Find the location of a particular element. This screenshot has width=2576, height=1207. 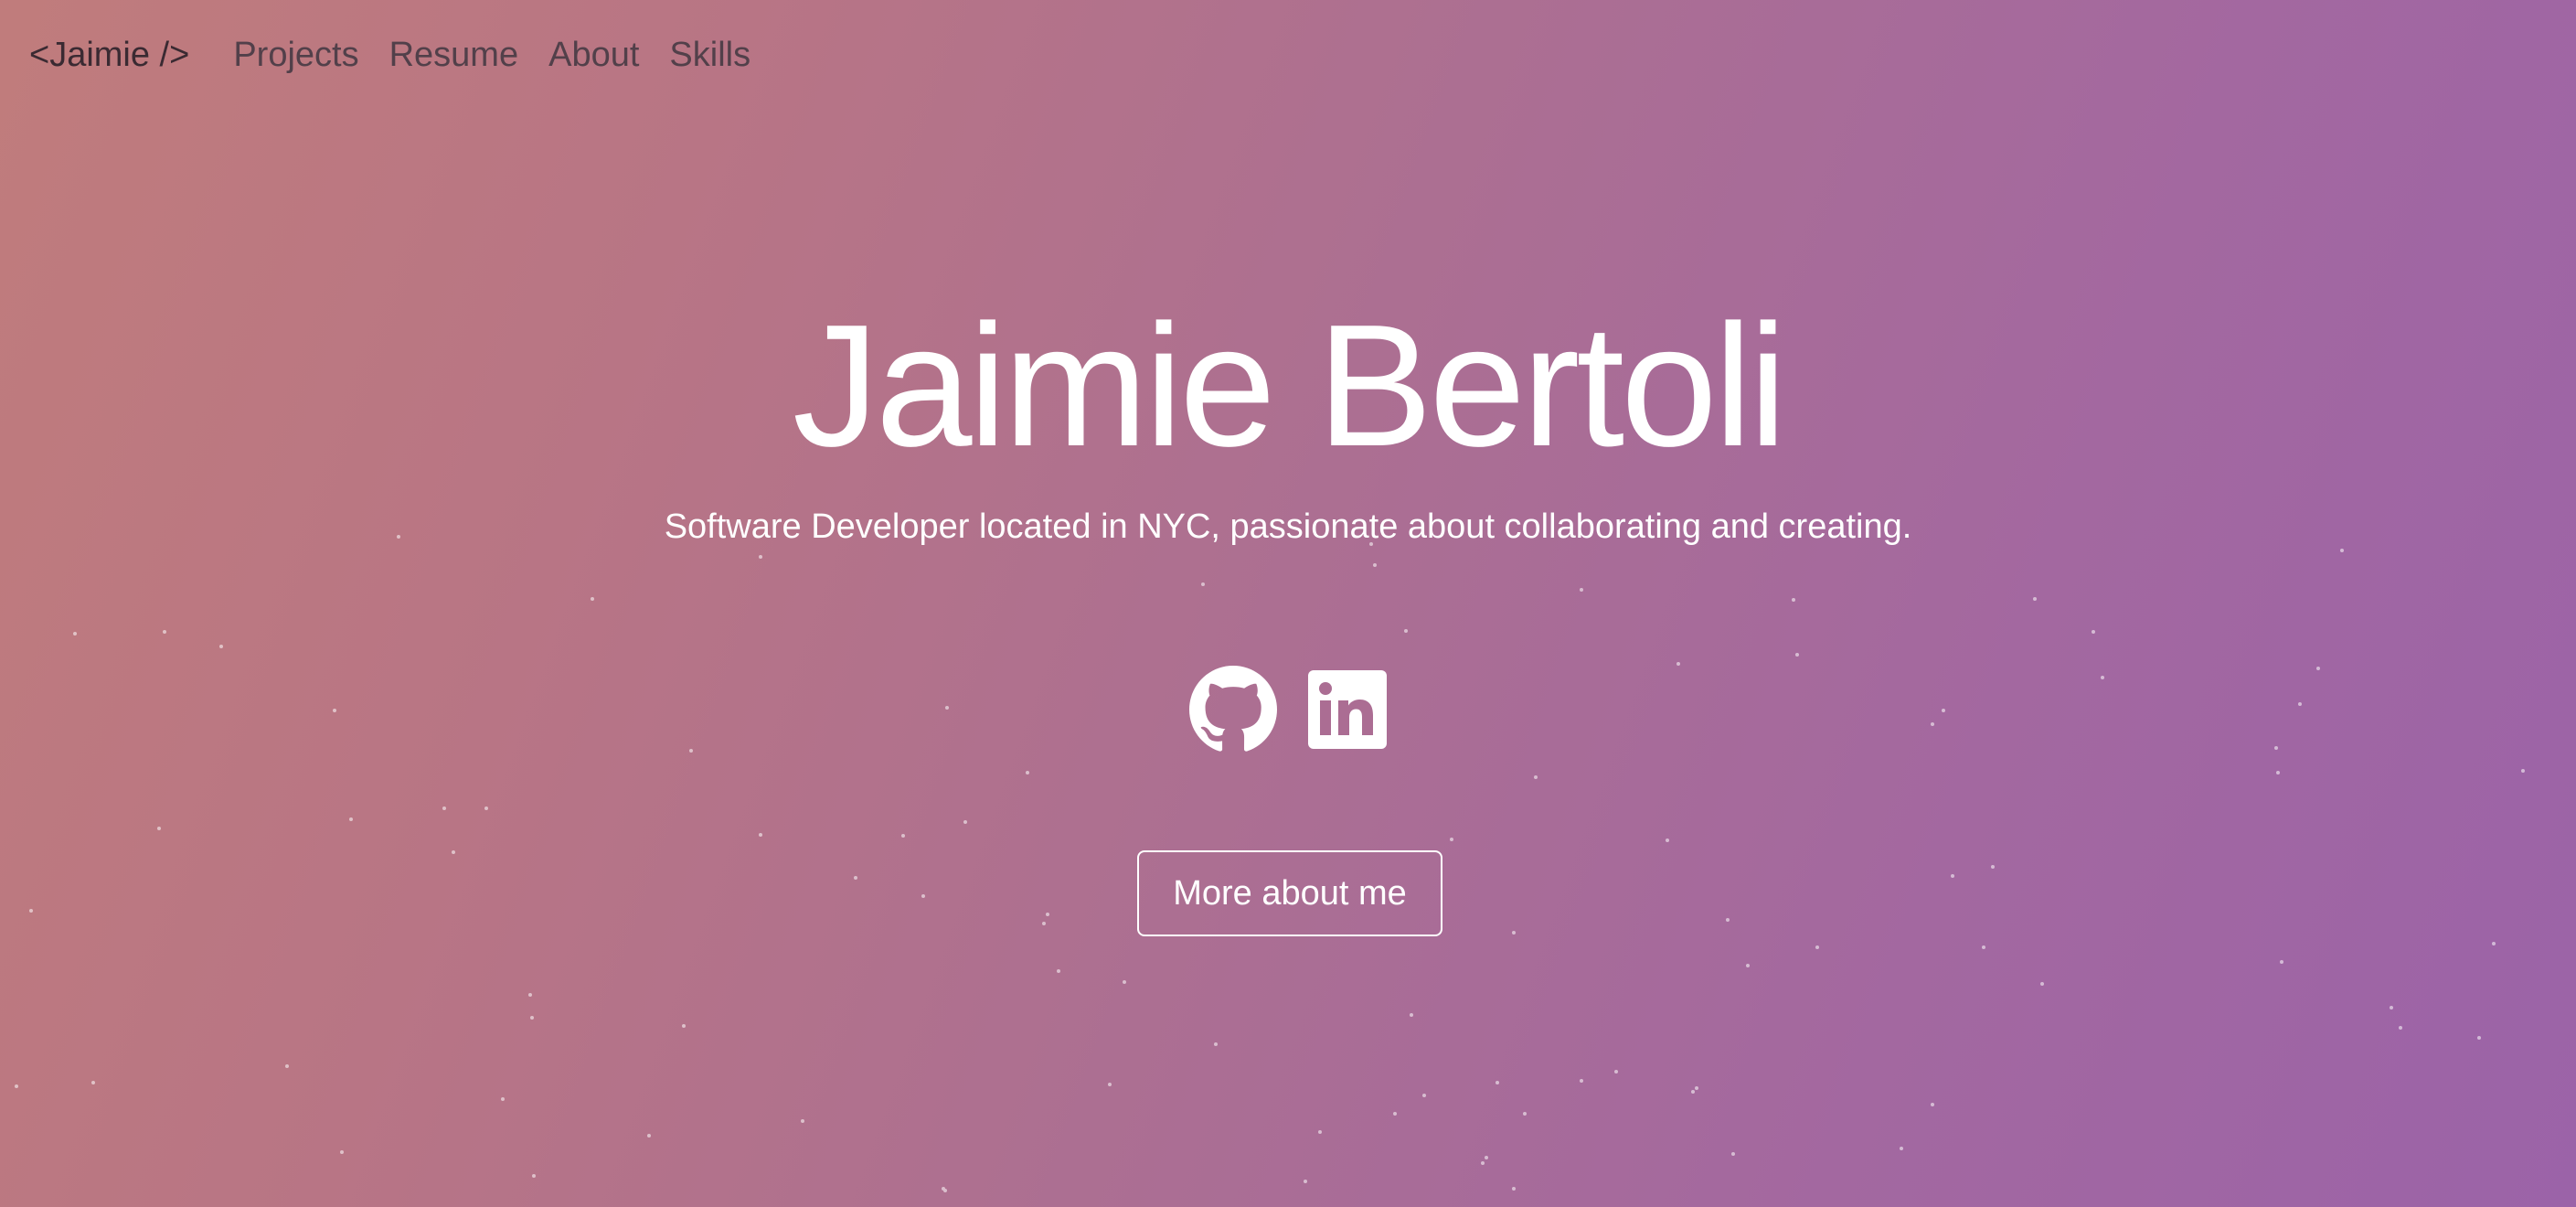

navbar: <Jaimie /> Projects Resume About Skills is located at coordinates (405, 54).